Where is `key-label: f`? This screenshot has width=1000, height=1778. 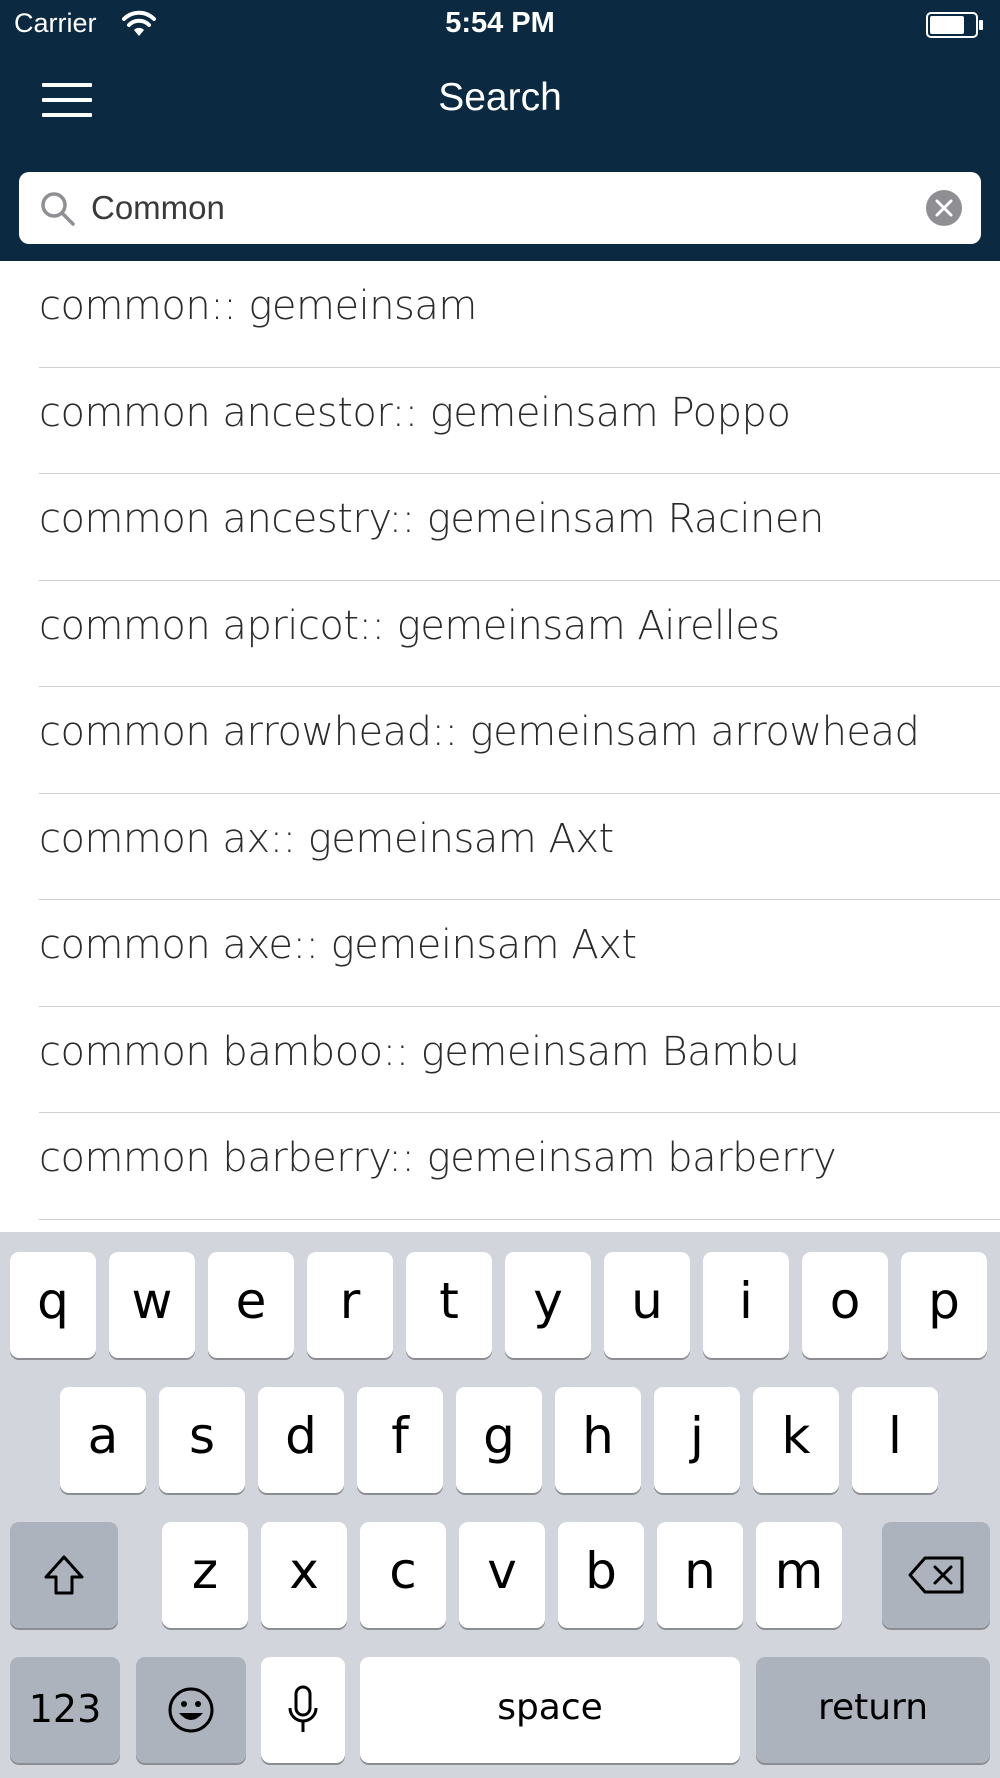 key-label: f is located at coordinates (400, 1436).